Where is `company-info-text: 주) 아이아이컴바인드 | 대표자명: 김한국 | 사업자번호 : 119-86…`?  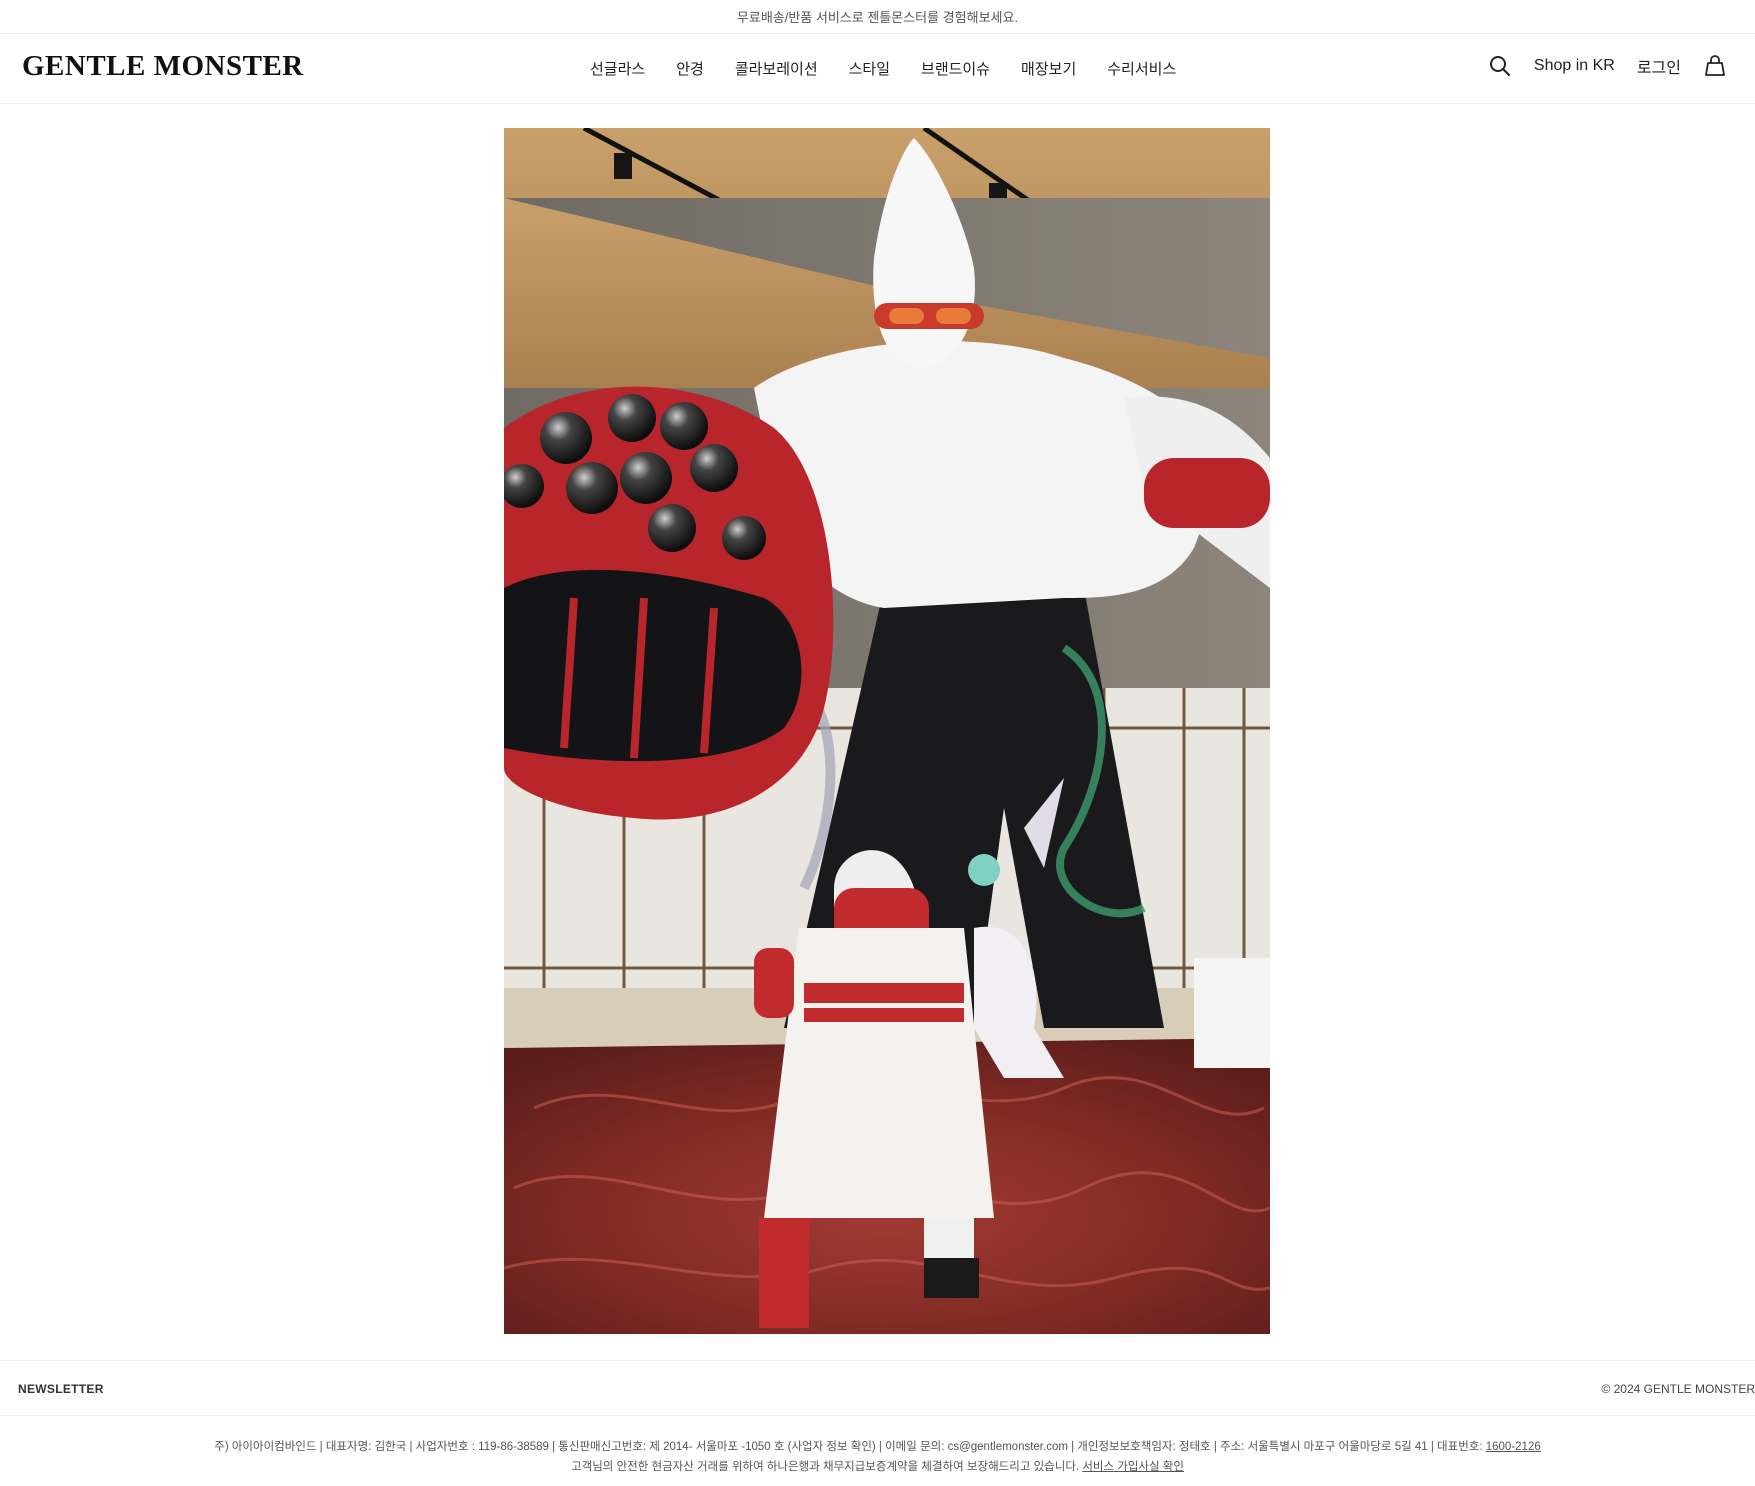
company-info-text: 주) 아이아이컴바인드 | 대표자명: 김한국 | 사업자번호 : 119-86… is located at coordinates (850, 1447).